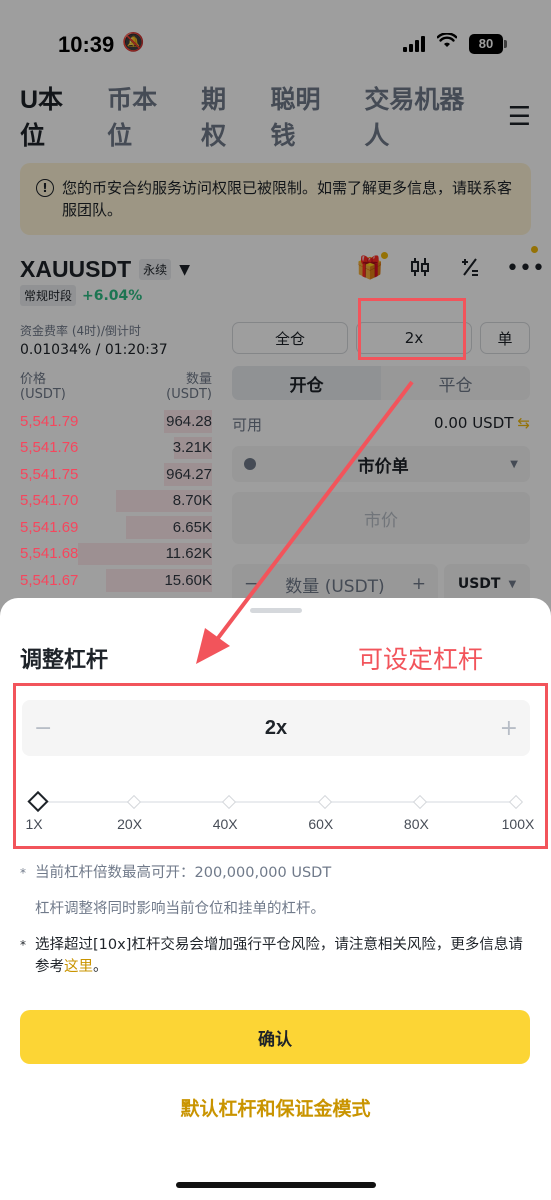  What do you see at coordinates (188, 580) in the screenshot?
I see `ask-qty: 15.60K` at bounding box center [188, 580].